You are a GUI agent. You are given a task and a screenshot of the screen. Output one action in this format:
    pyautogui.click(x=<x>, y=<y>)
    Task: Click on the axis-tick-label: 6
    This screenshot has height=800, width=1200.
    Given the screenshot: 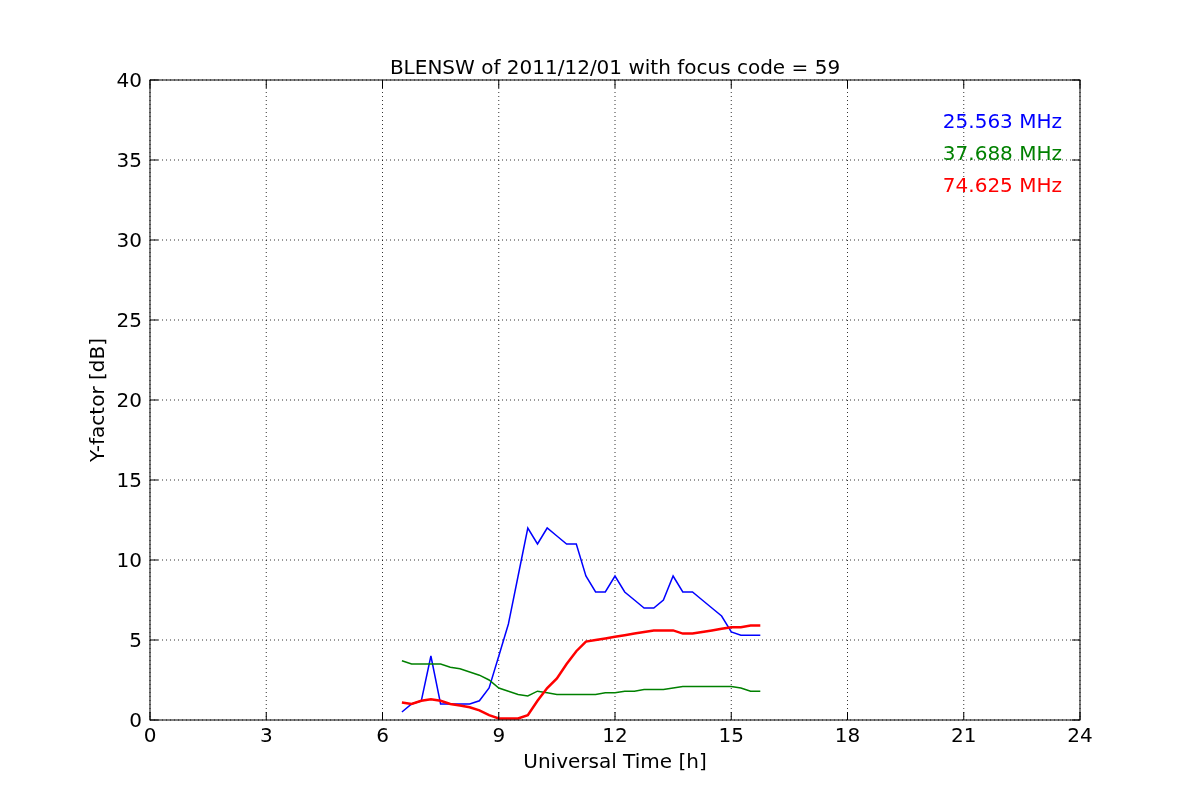 What is the action you would take?
    pyautogui.click(x=382, y=735)
    